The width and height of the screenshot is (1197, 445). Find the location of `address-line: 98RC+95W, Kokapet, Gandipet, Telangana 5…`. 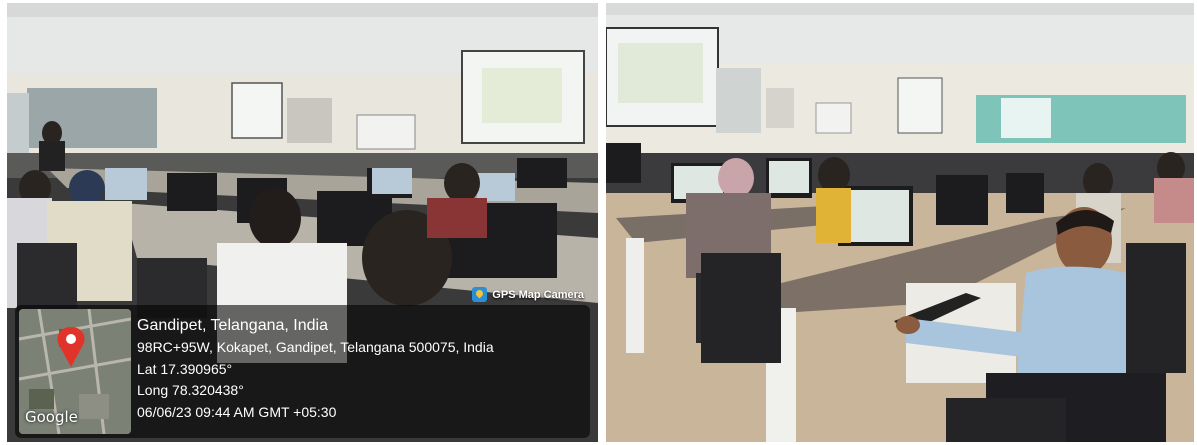

address-line: 98RC+95W, Kokapet, Gandipet, Telangana 5… is located at coordinates (315, 347).